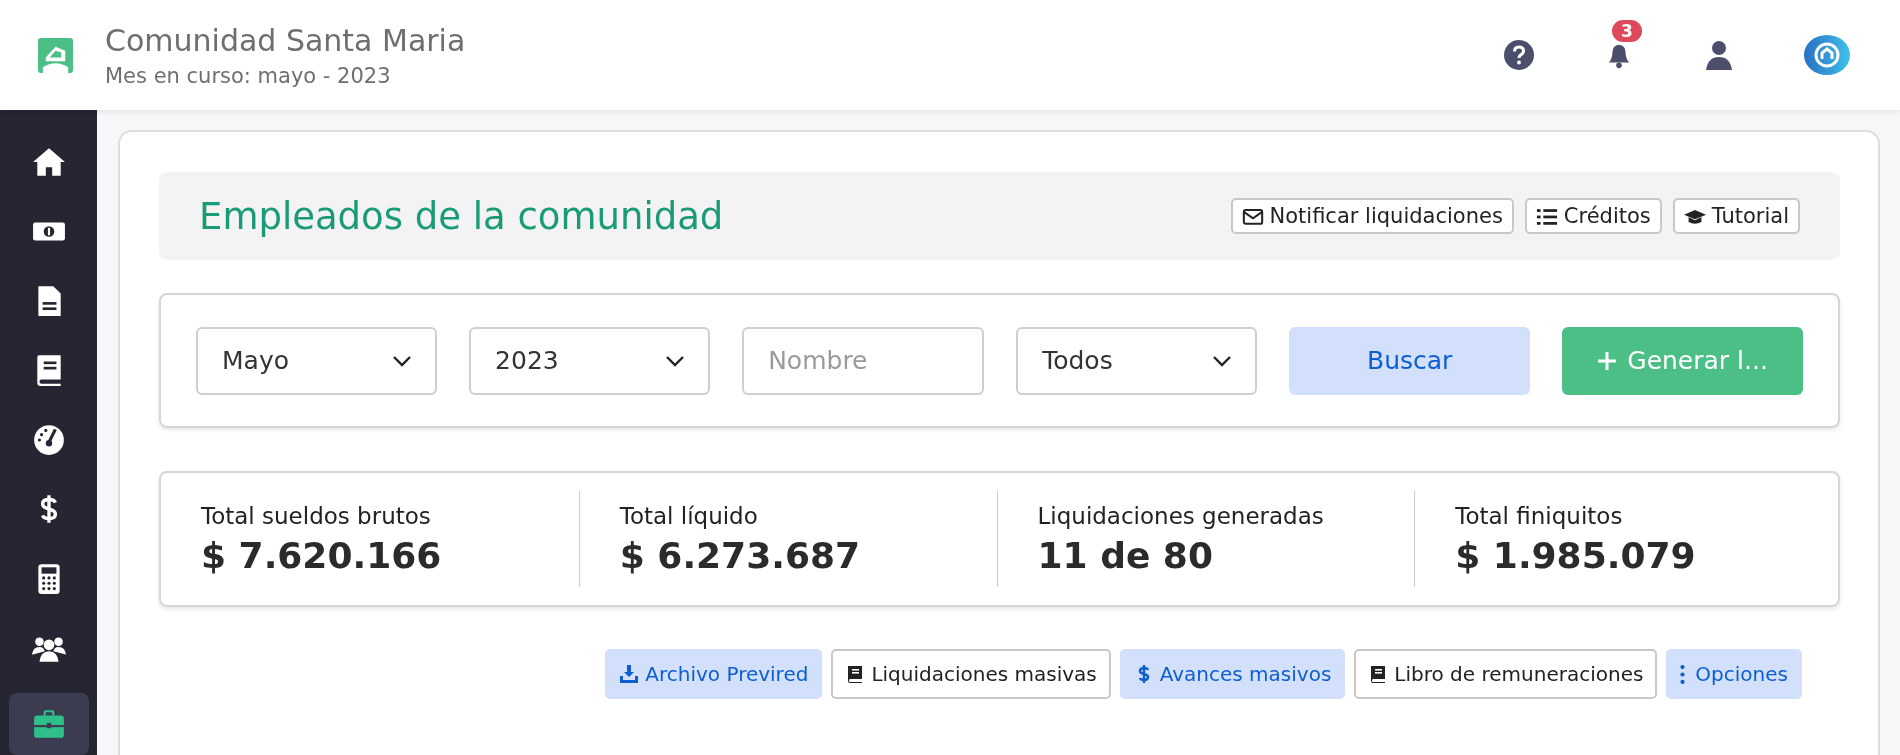 Image resolution: width=1900 pixels, height=755 pixels. Describe the element at coordinates (1719, 55) in the screenshot. I see `user-icon` at that location.